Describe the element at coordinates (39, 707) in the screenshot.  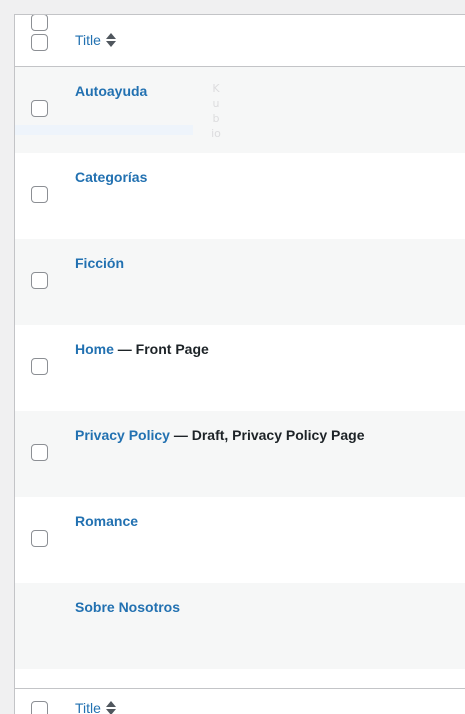
I see `select-all-checkbox-footer` at that location.